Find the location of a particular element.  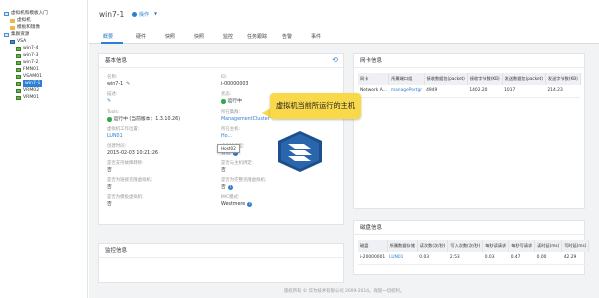

tab-summary: 概要 is located at coordinates (108, 36).